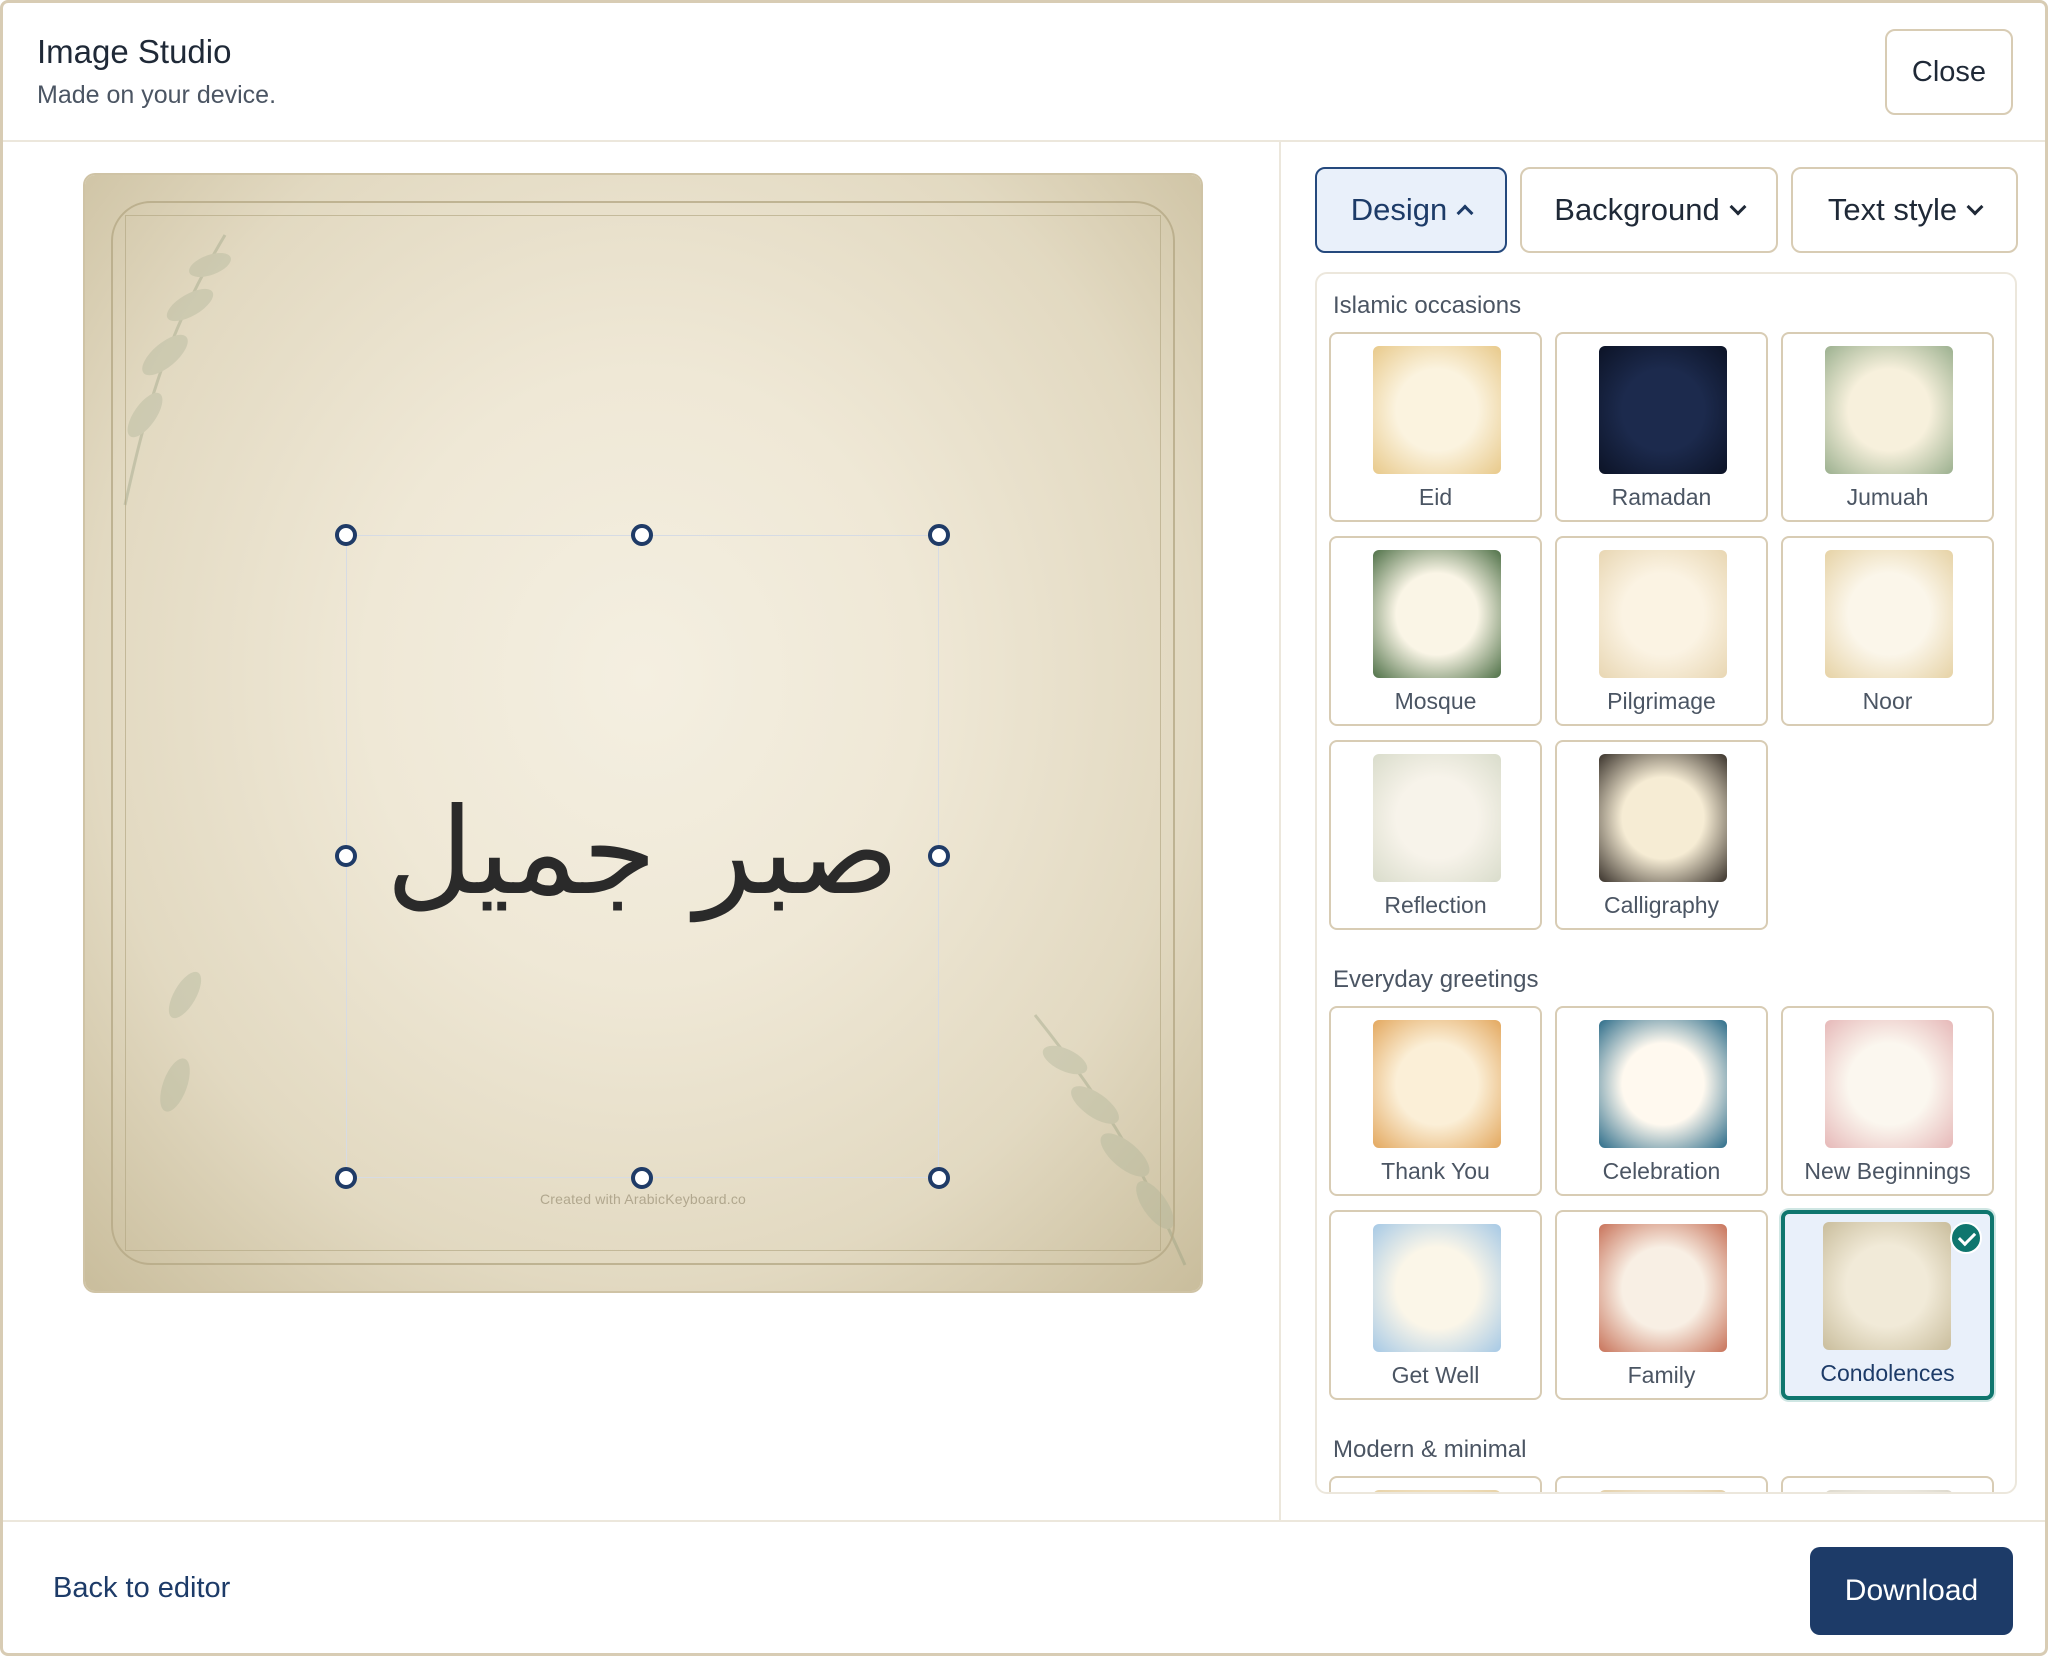 The height and width of the screenshot is (1656, 2048). I want to click on tab-text-style: Text style, so click(1904, 210).